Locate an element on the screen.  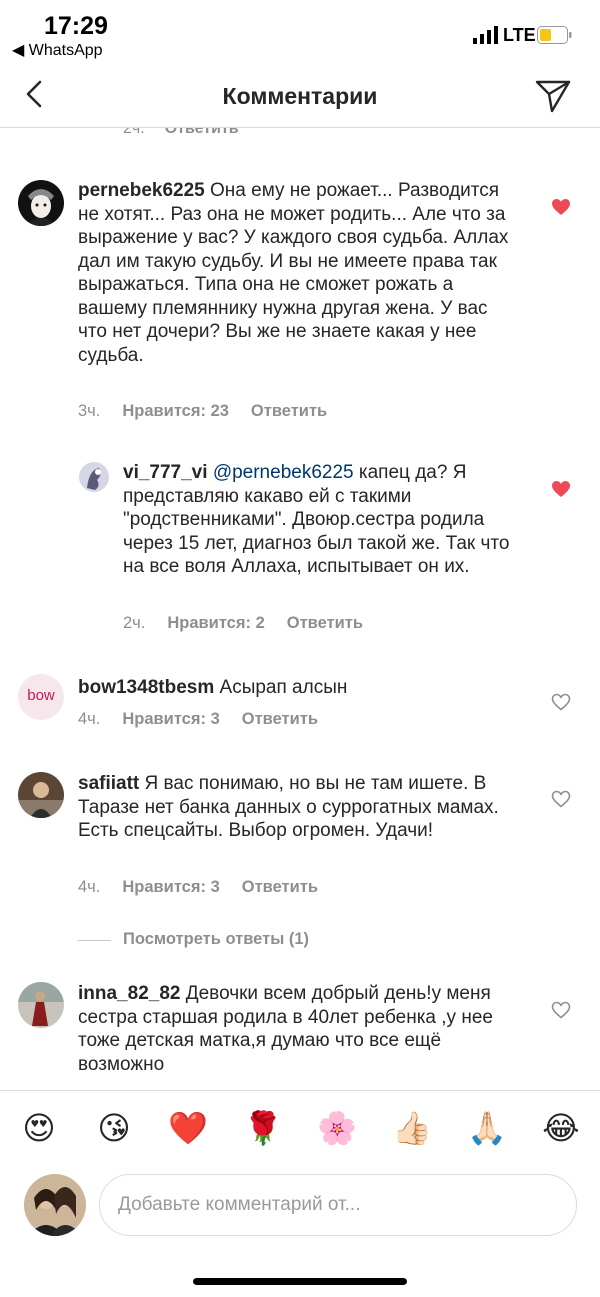
comment-text: bow1348tbesm Асырап алсын is located at coordinates (298, 688).